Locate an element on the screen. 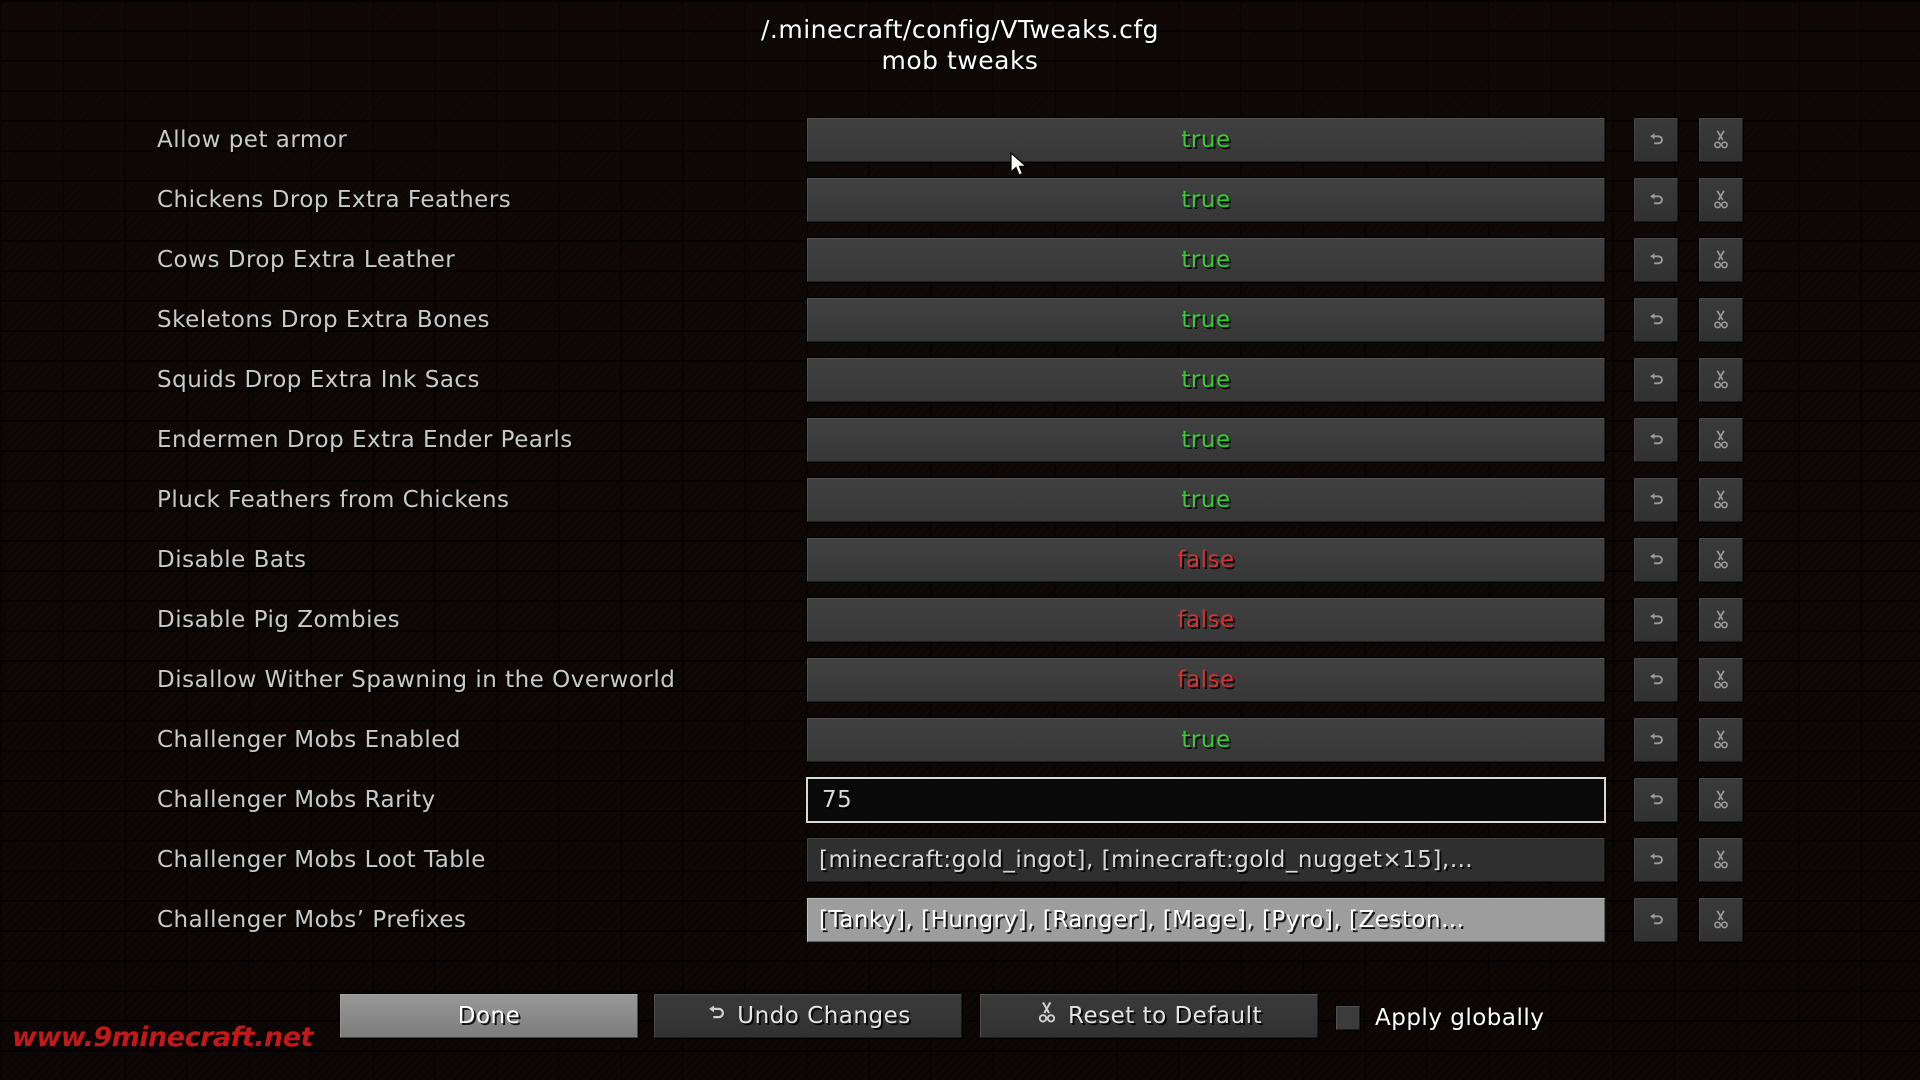  undo-changes-button: Undo Changes is located at coordinates (808, 1016).